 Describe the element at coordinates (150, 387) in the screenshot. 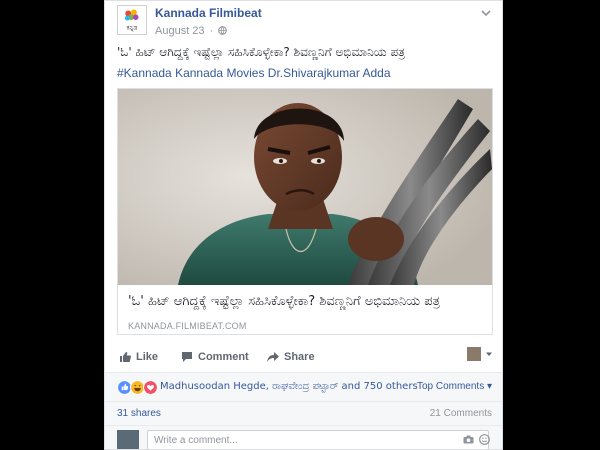

I see `love-reaction-icon` at that location.